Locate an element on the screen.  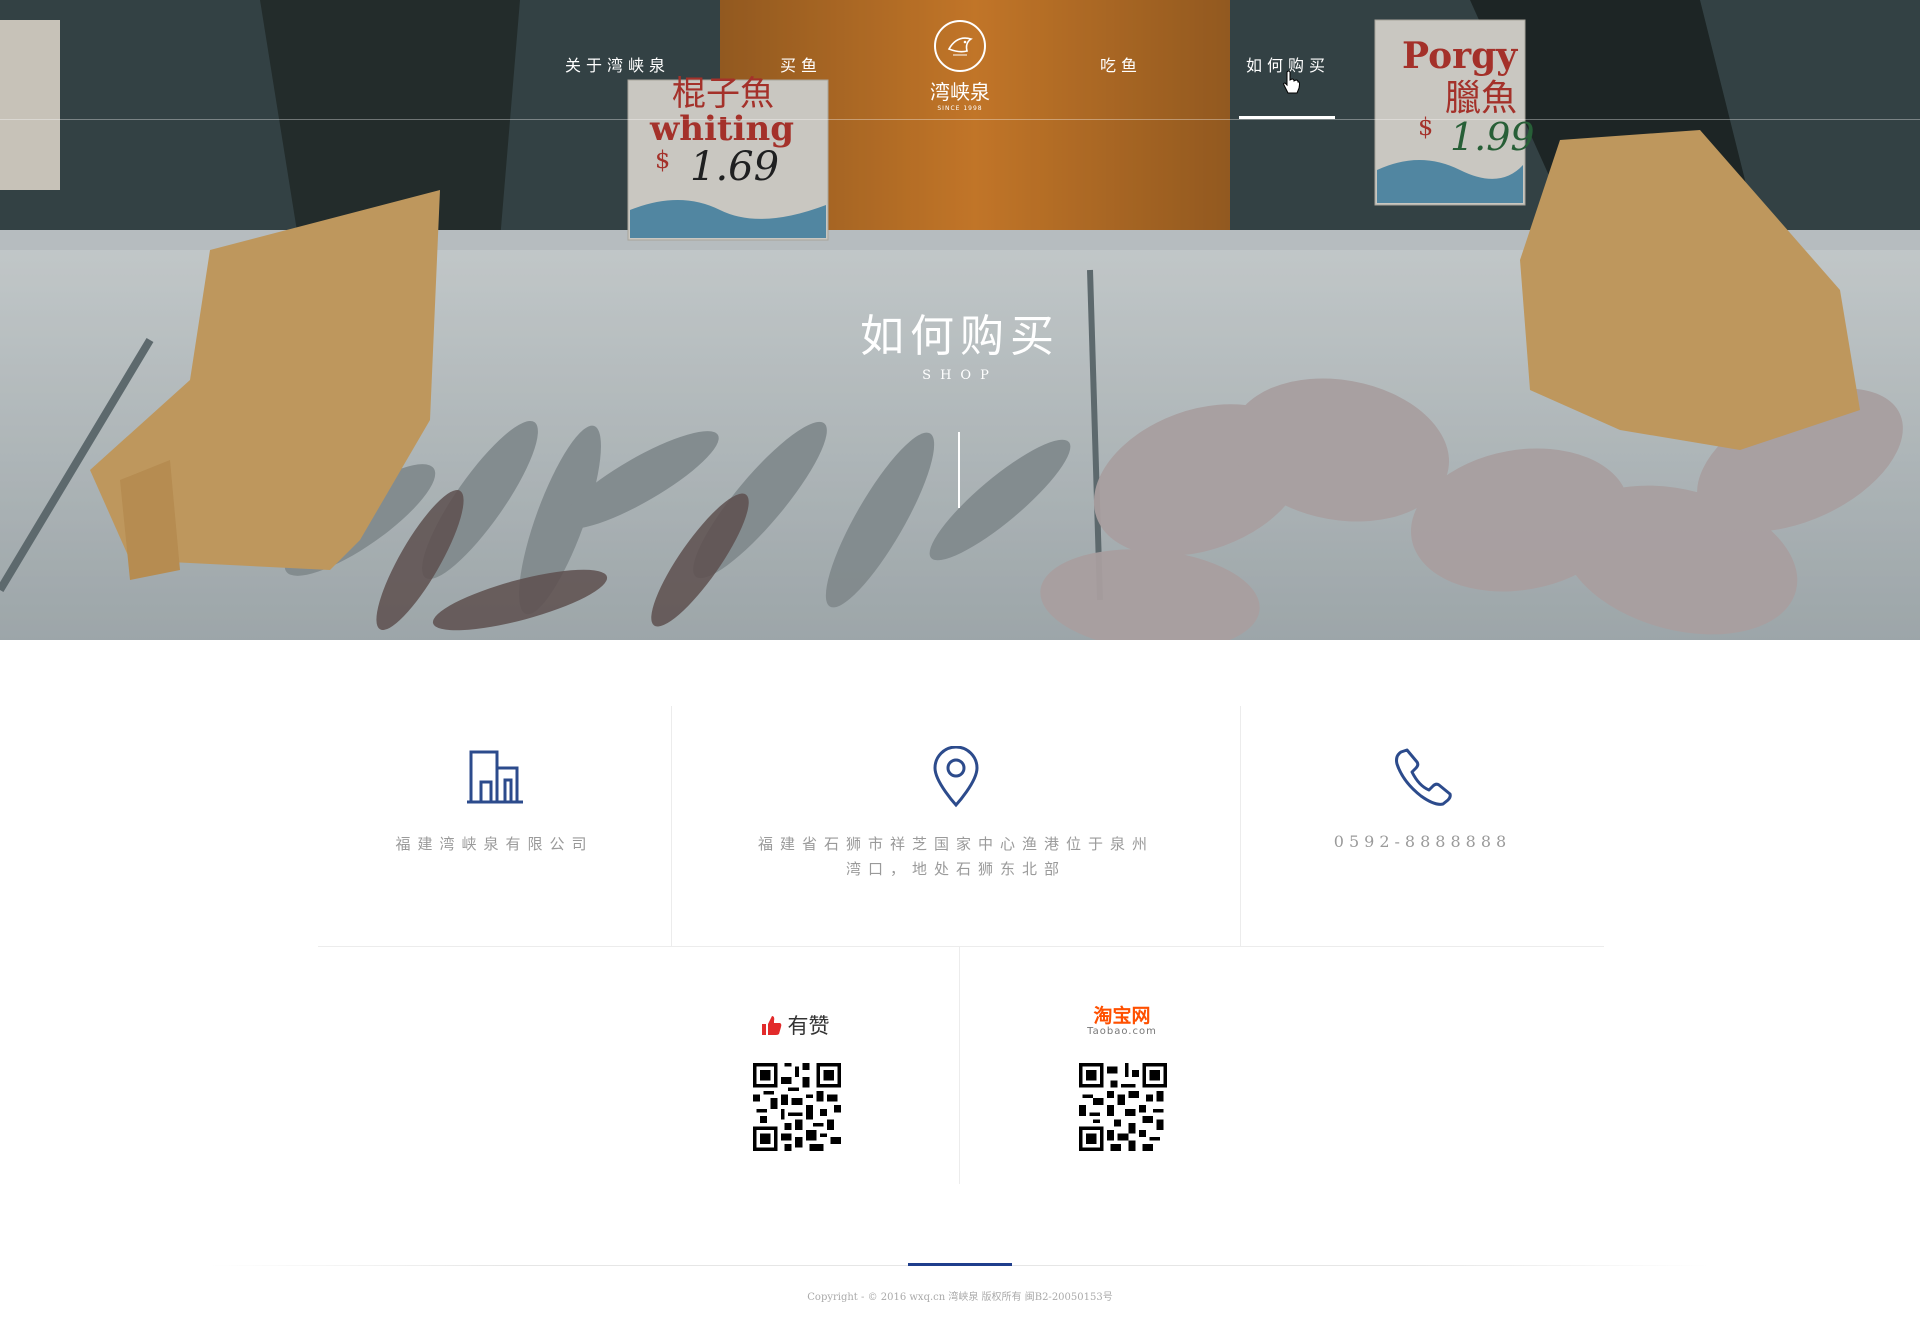
hero-scroll-line is located at coordinates (959, 470).